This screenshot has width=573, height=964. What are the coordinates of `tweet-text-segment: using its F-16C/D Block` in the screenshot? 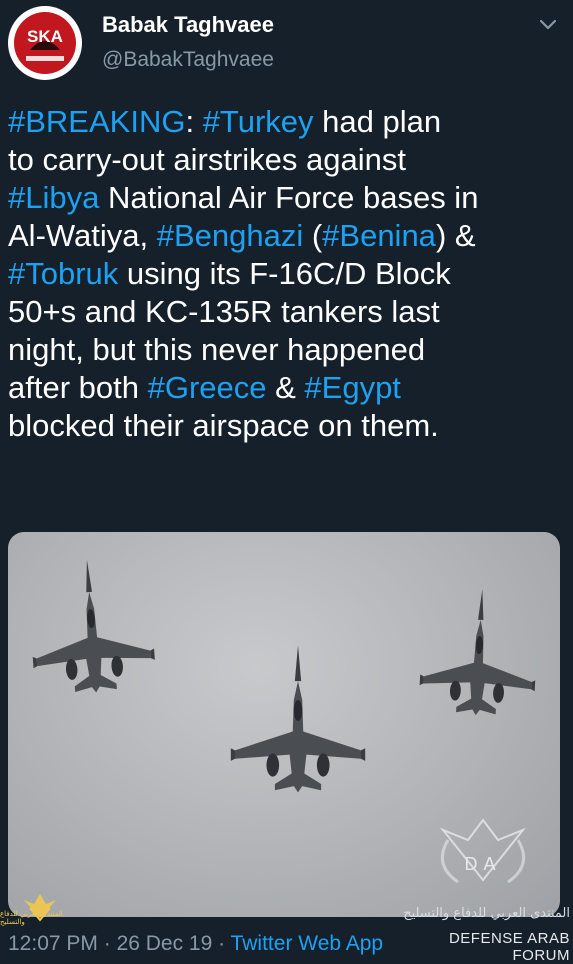 It's located at (284, 273).